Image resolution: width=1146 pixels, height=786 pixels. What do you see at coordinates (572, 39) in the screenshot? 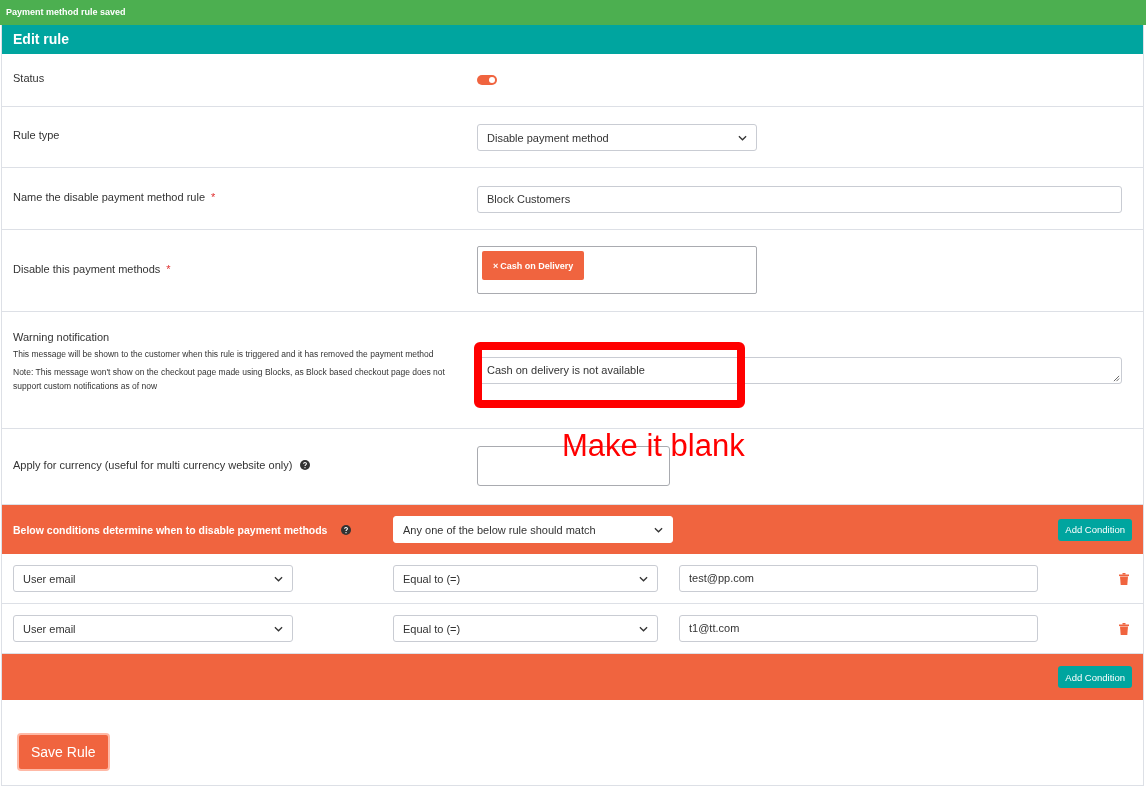
I see `panel-title: Edit rule` at bounding box center [572, 39].